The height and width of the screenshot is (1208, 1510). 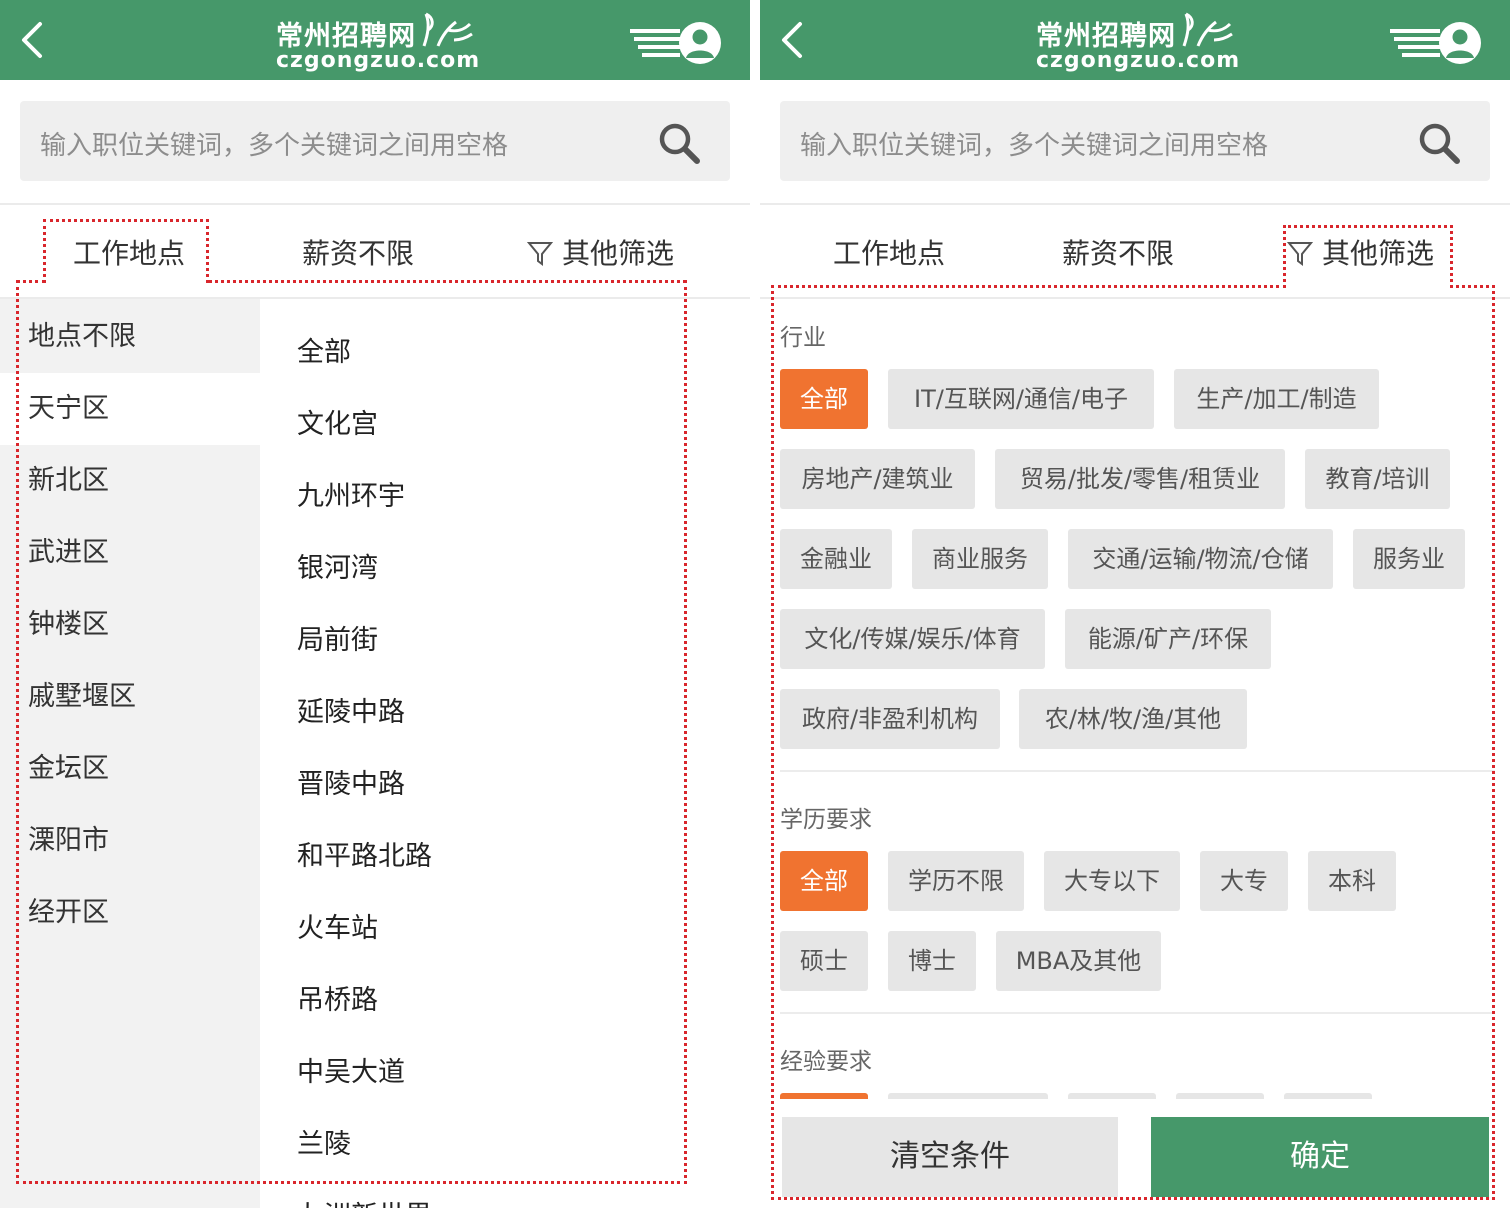 What do you see at coordinates (540, 254) in the screenshot?
I see `funnel-icon` at bounding box center [540, 254].